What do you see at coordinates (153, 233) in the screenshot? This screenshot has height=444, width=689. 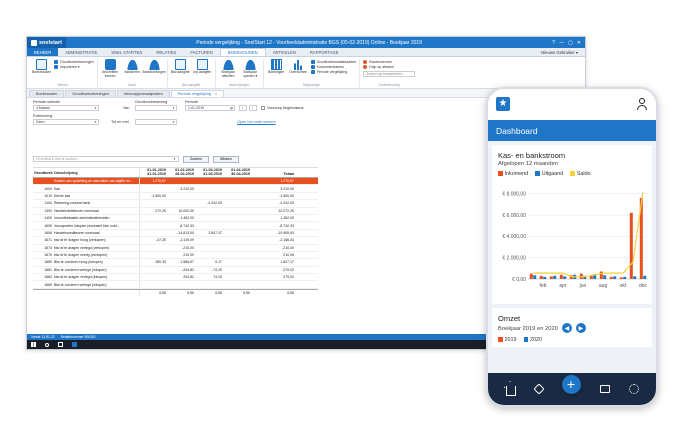 I see `cell-p1` at bounding box center [153, 233].